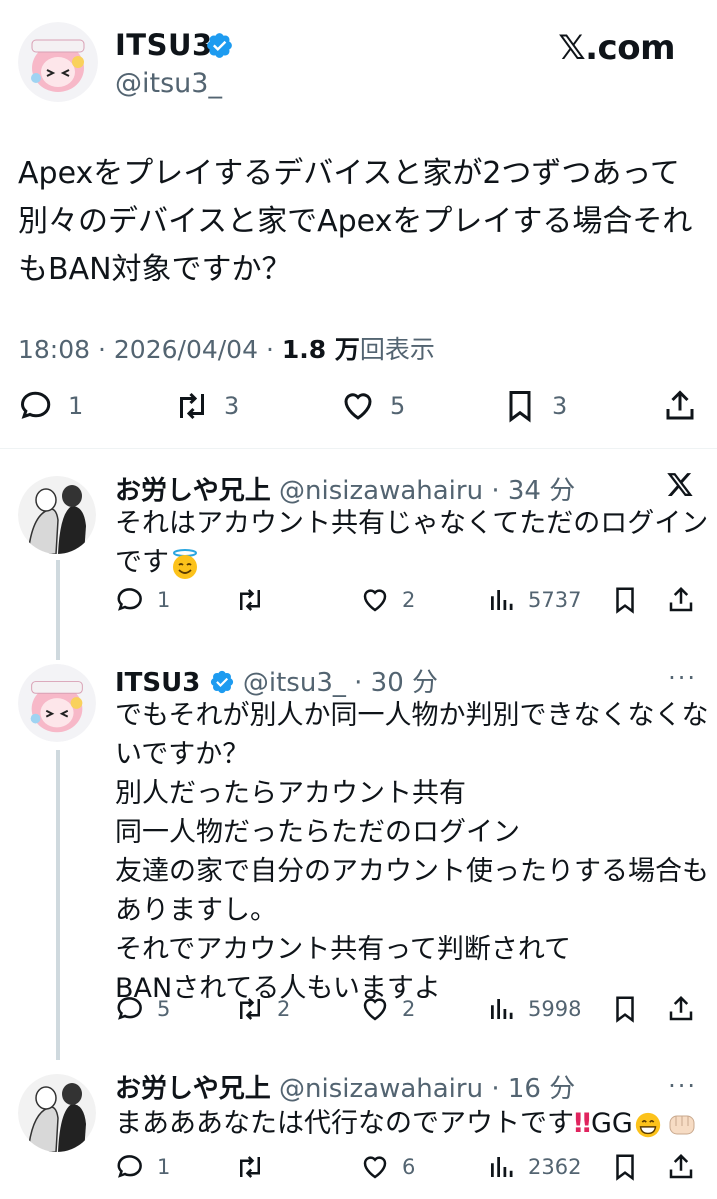 The width and height of the screenshot is (717, 1199). What do you see at coordinates (412, 715) in the screenshot?
I see `reply-line: でもそれが別人か同一人物か判別できなくなくな` at bounding box center [412, 715].